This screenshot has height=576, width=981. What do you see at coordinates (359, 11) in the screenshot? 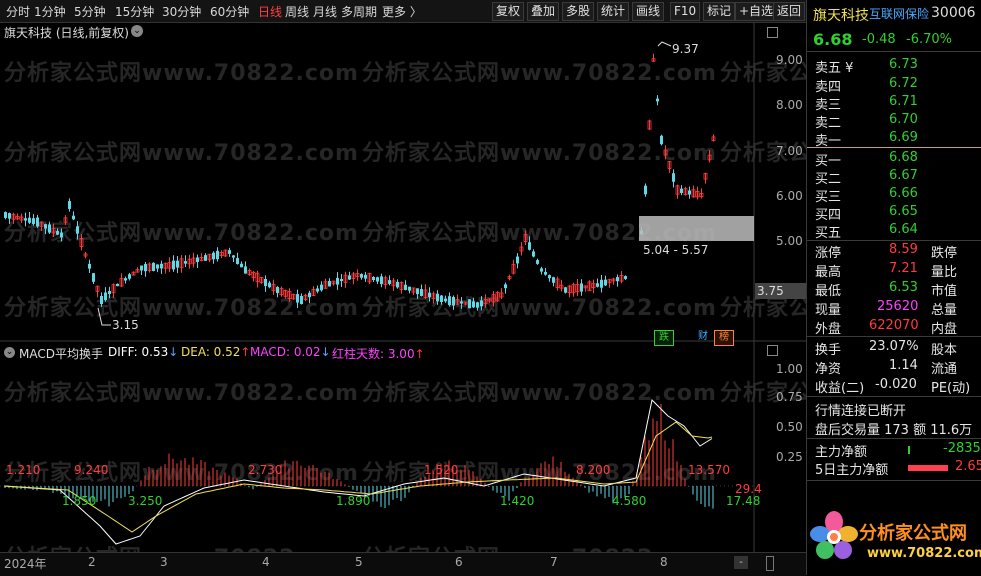
I see `period-multi: 多周期` at bounding box center [359, 11].